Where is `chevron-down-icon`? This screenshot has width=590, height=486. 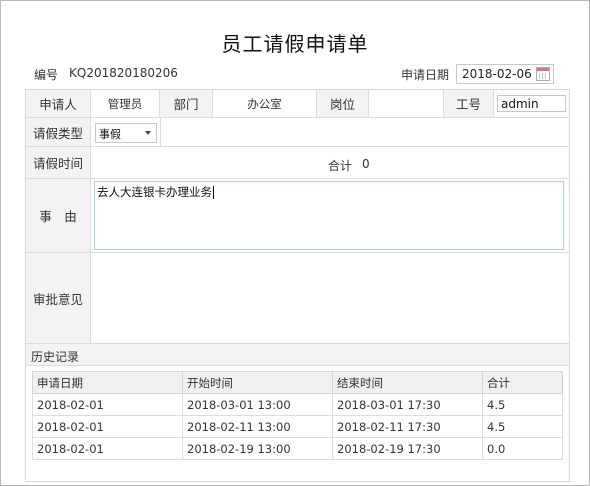 chevron-down-icon is located at coordinates (148, 133).